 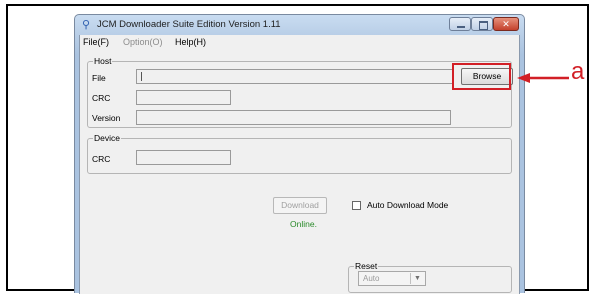 What do you see at coordinates (366, 266) in the screenshot?
I see `reset-legend: Reset` at bounding box center [366, 266].